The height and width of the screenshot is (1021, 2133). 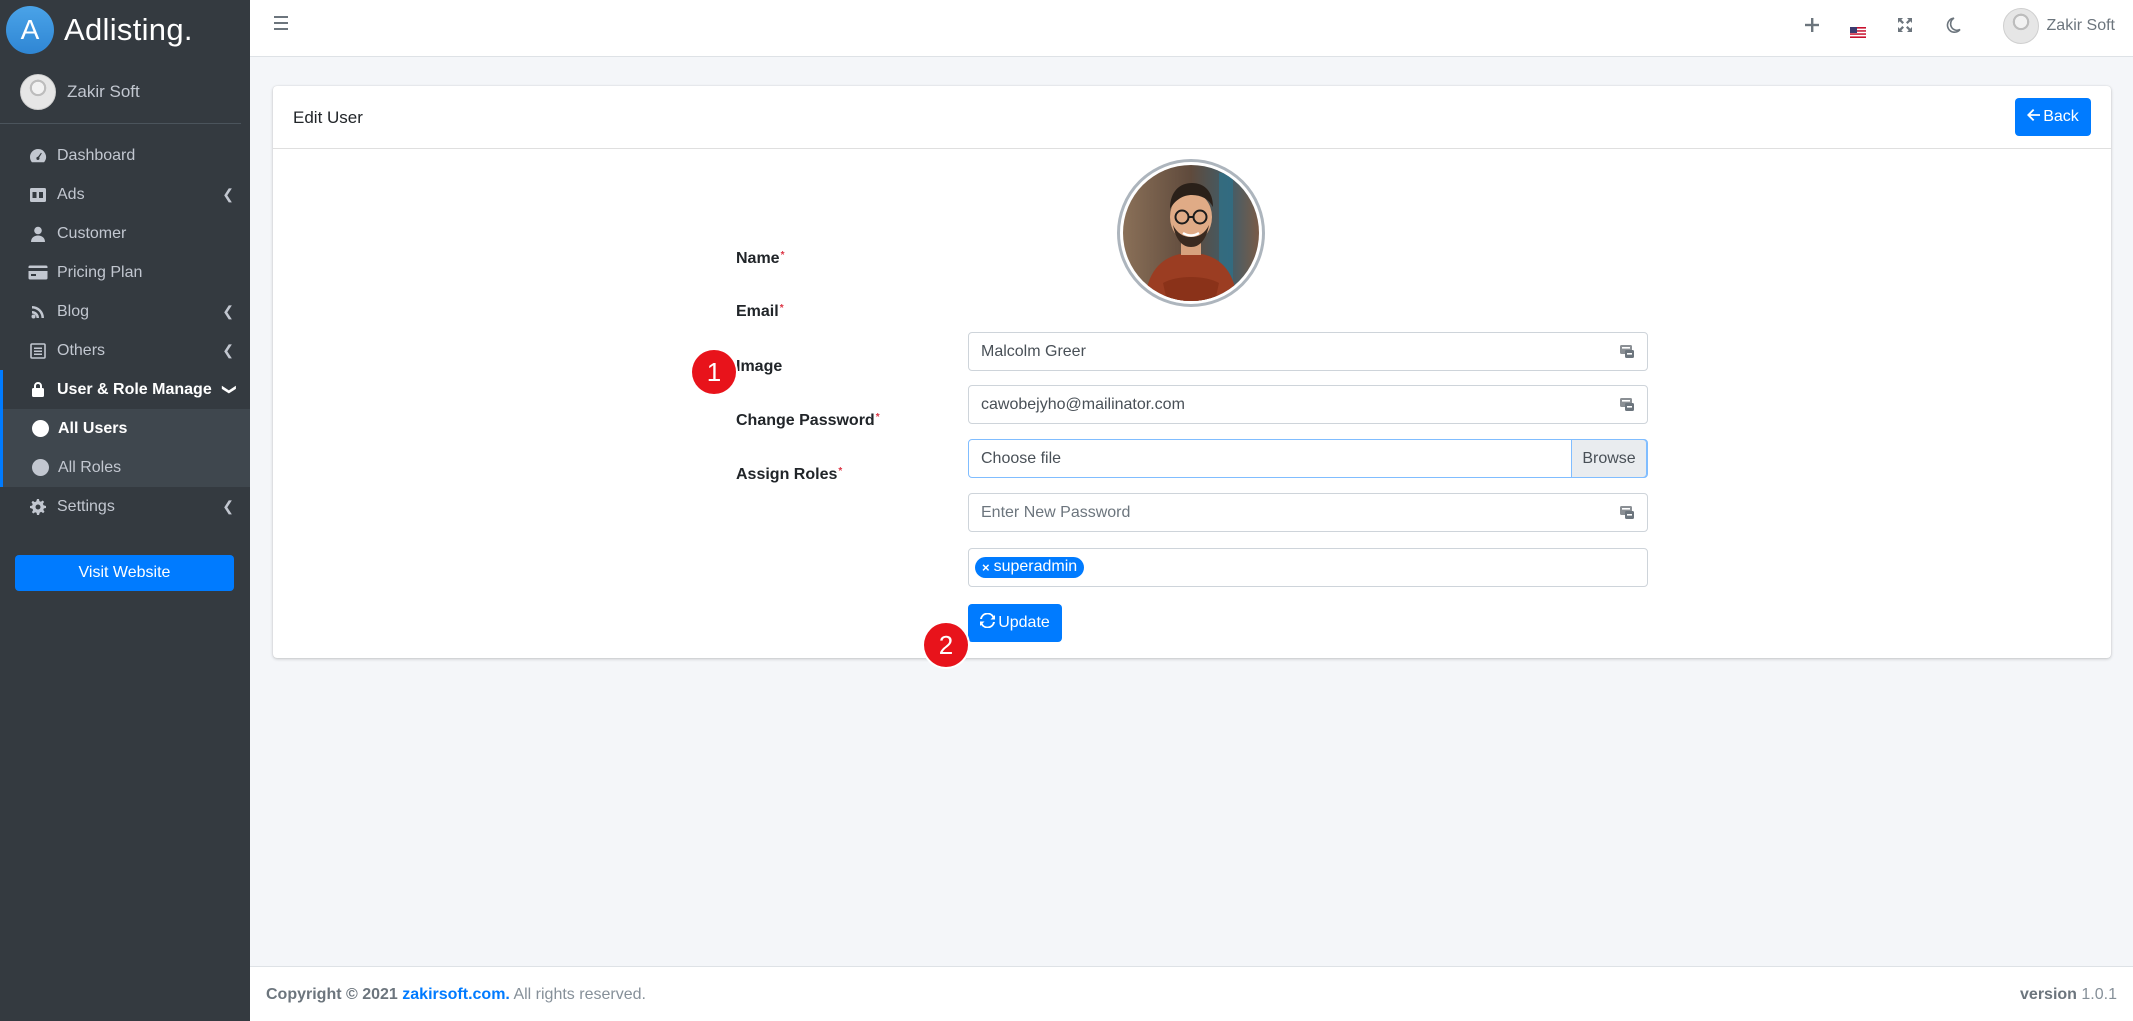 I want to click on sidebar-item-label: Pricing Plan, so click(x=100, y=272).